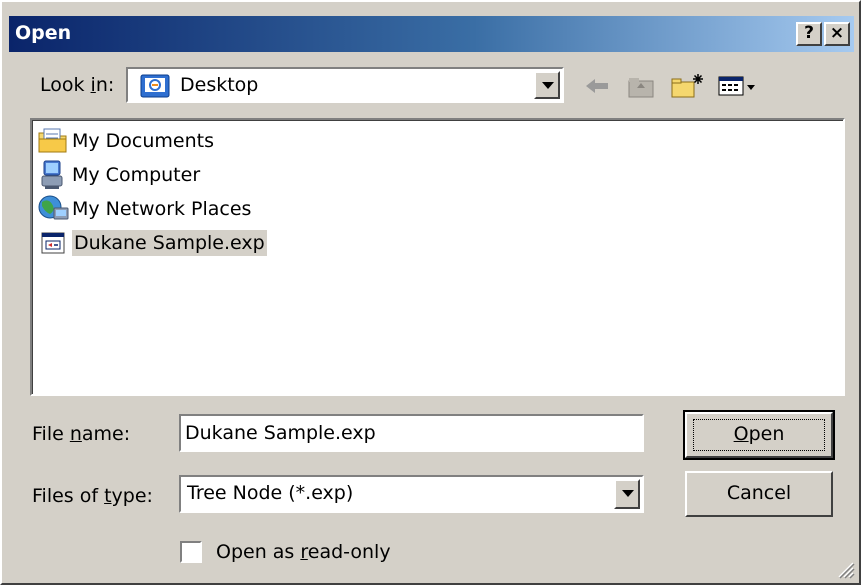 This screenshot has height=585, width=861. What do you see at coordinates (191, 552) in the screenshot?
I see `read-only-checkbox` at bounding box center [191, 552].